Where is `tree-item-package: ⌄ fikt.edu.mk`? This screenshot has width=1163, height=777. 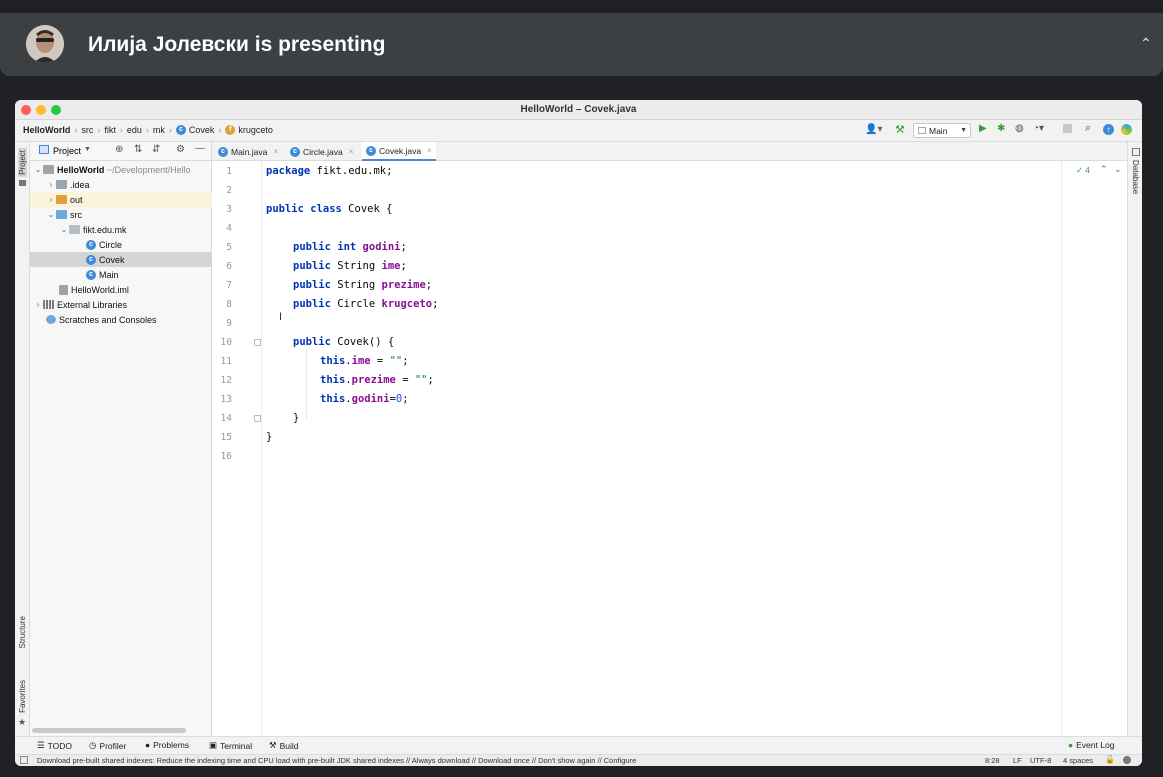 tree-item-package: ⌄ fikt.edu.mk is located at coordinates (121, 229).